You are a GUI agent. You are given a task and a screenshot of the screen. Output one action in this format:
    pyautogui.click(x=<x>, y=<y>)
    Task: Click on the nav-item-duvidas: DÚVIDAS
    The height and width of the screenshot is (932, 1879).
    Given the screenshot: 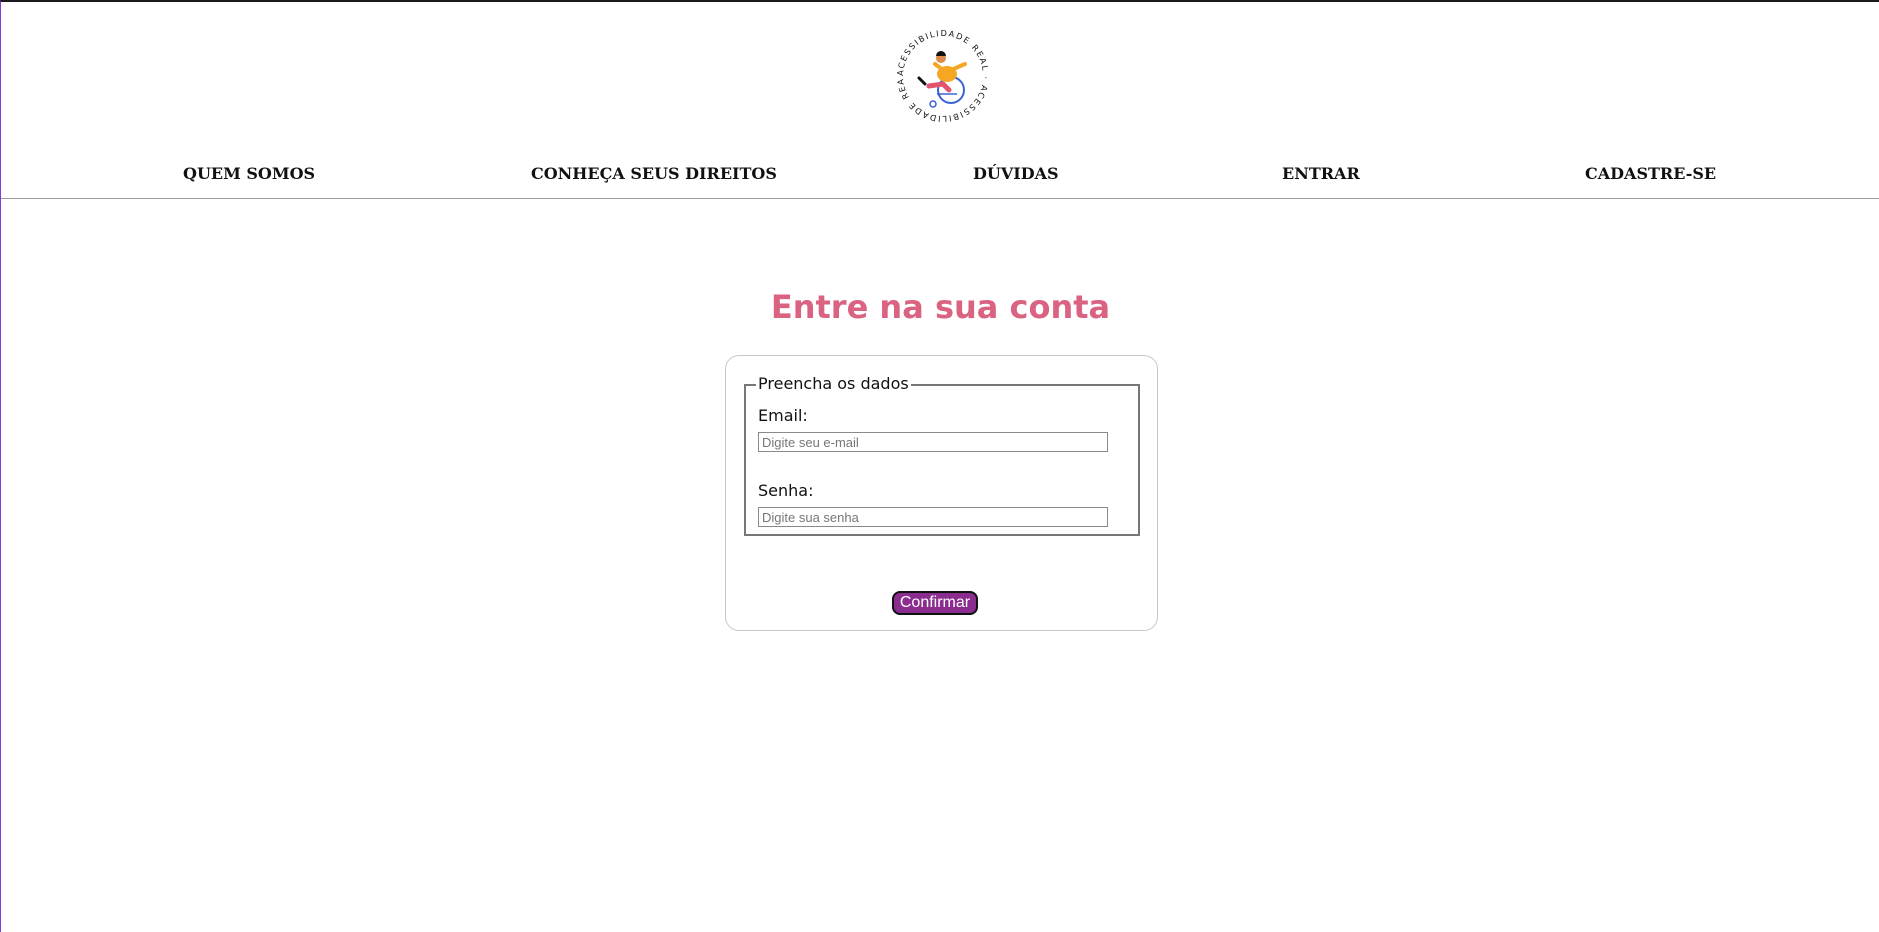 What is the action you would take?
    pyautogui.click(x=1016, y=173)
    